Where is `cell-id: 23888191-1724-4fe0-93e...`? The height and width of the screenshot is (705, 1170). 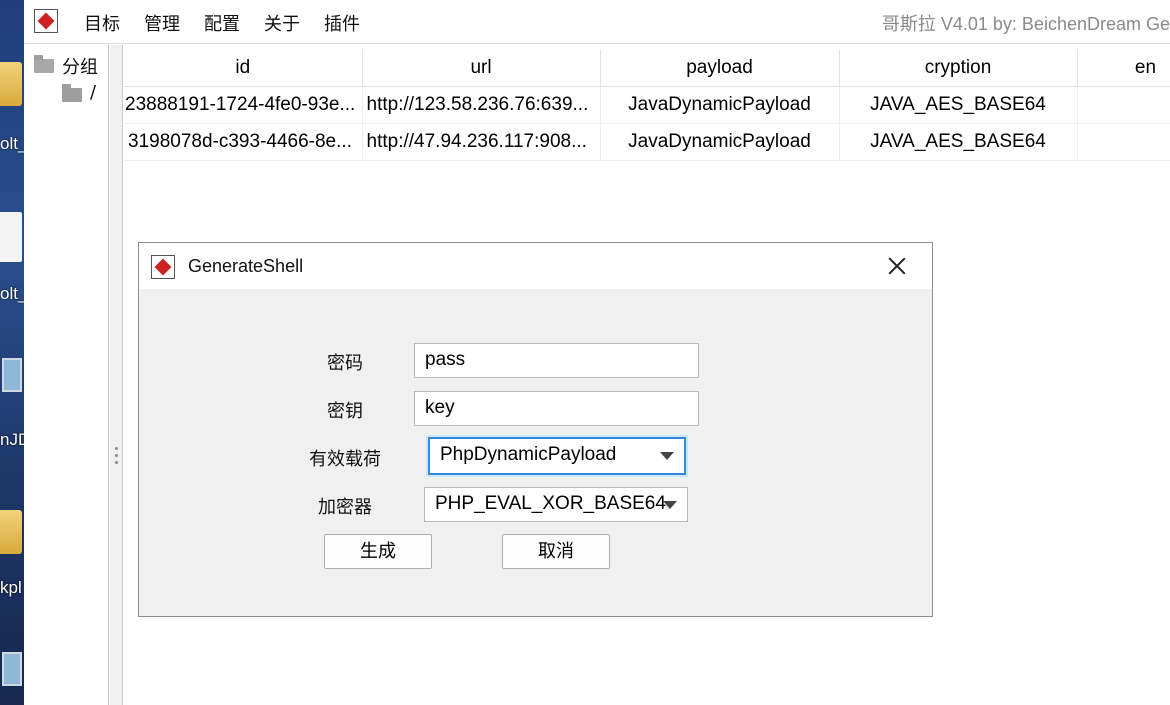 cell-id: 23888191-1724-4fe0-93e... is located at coordinates (243, 105).